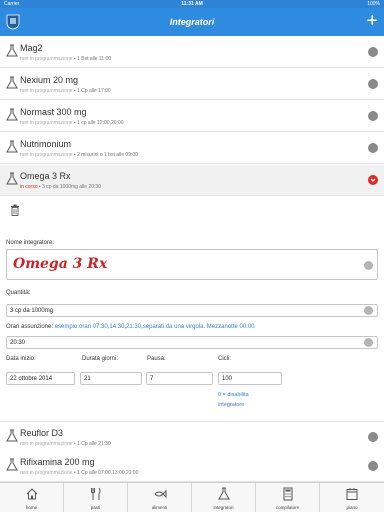 This screenshot has height=512, width=384. What do you see at coordinates (250, 378) in the screenshot?
I see `cycles-field: 100` at bounding box center [250, 378].